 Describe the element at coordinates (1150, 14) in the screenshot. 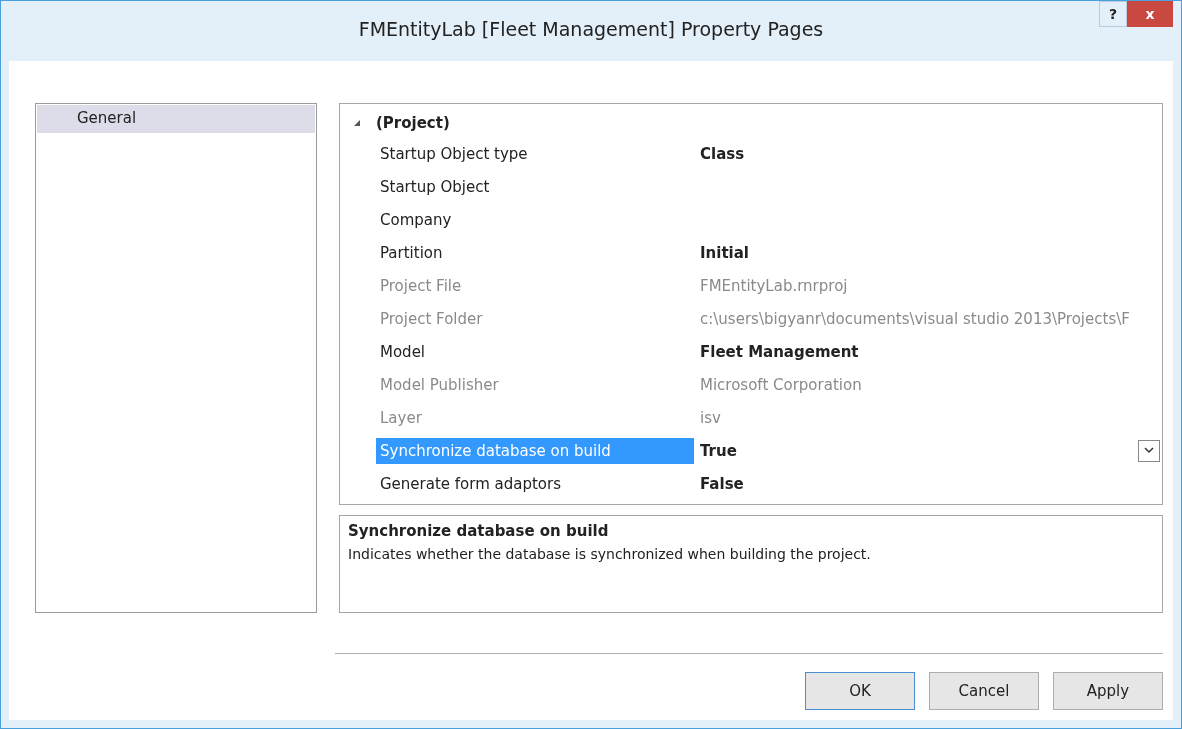

I see `close-button: x` at that location.